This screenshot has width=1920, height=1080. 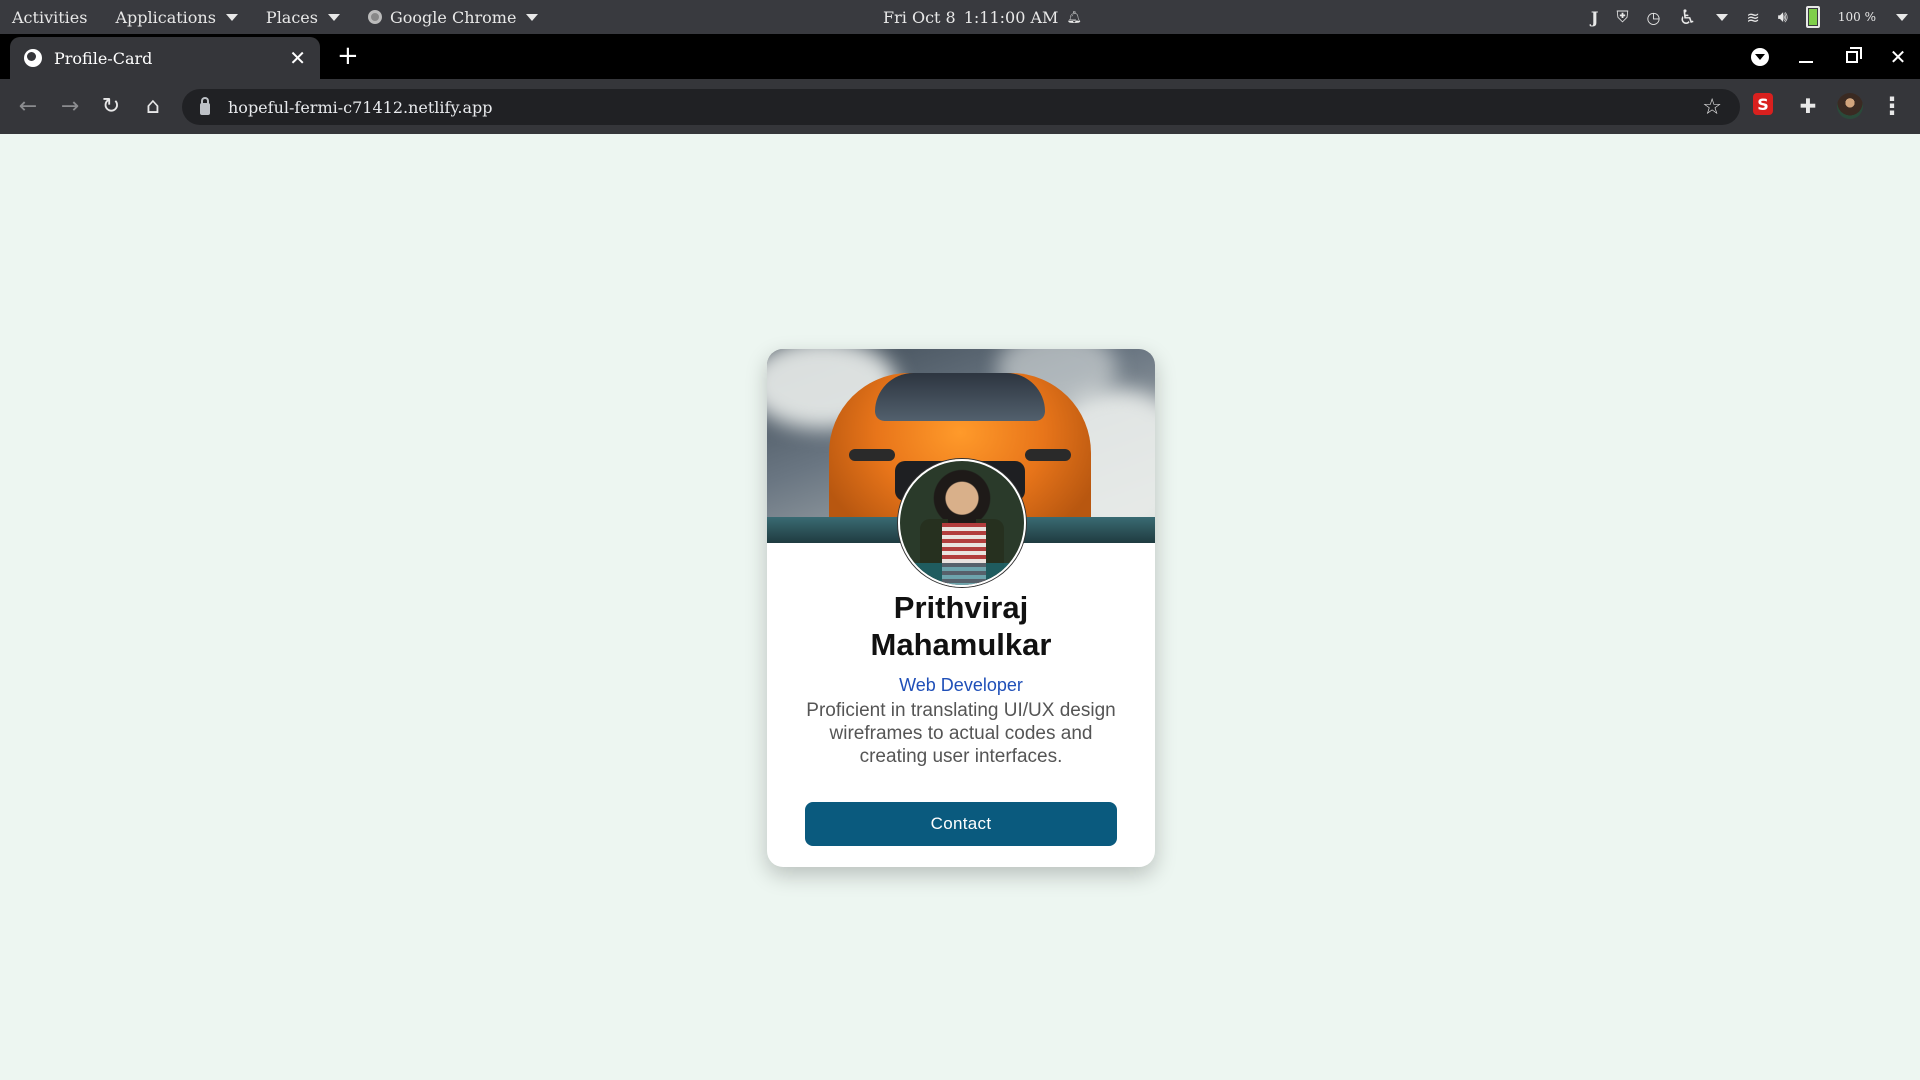 I want to click on applications-menu: Applications, so click(x=176, y=17).